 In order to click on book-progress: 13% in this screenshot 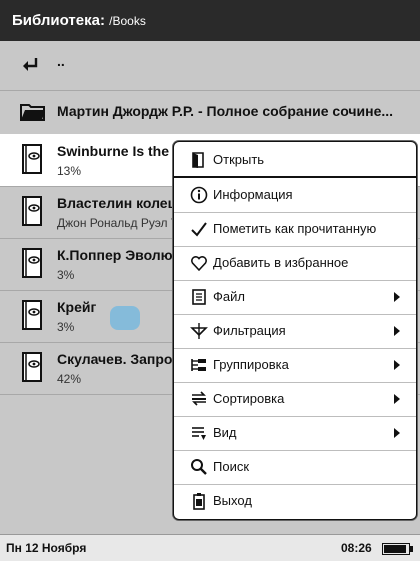, I will do `click(69, 171)`.